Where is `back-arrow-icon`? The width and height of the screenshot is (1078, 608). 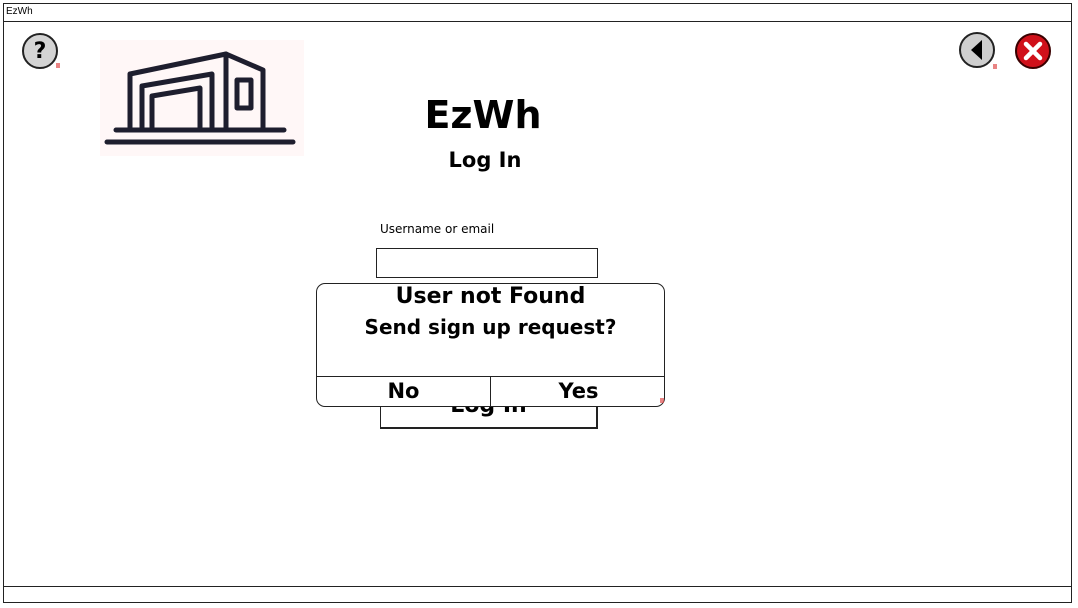 back-arrow-icon is located at coordinates (976, 50).